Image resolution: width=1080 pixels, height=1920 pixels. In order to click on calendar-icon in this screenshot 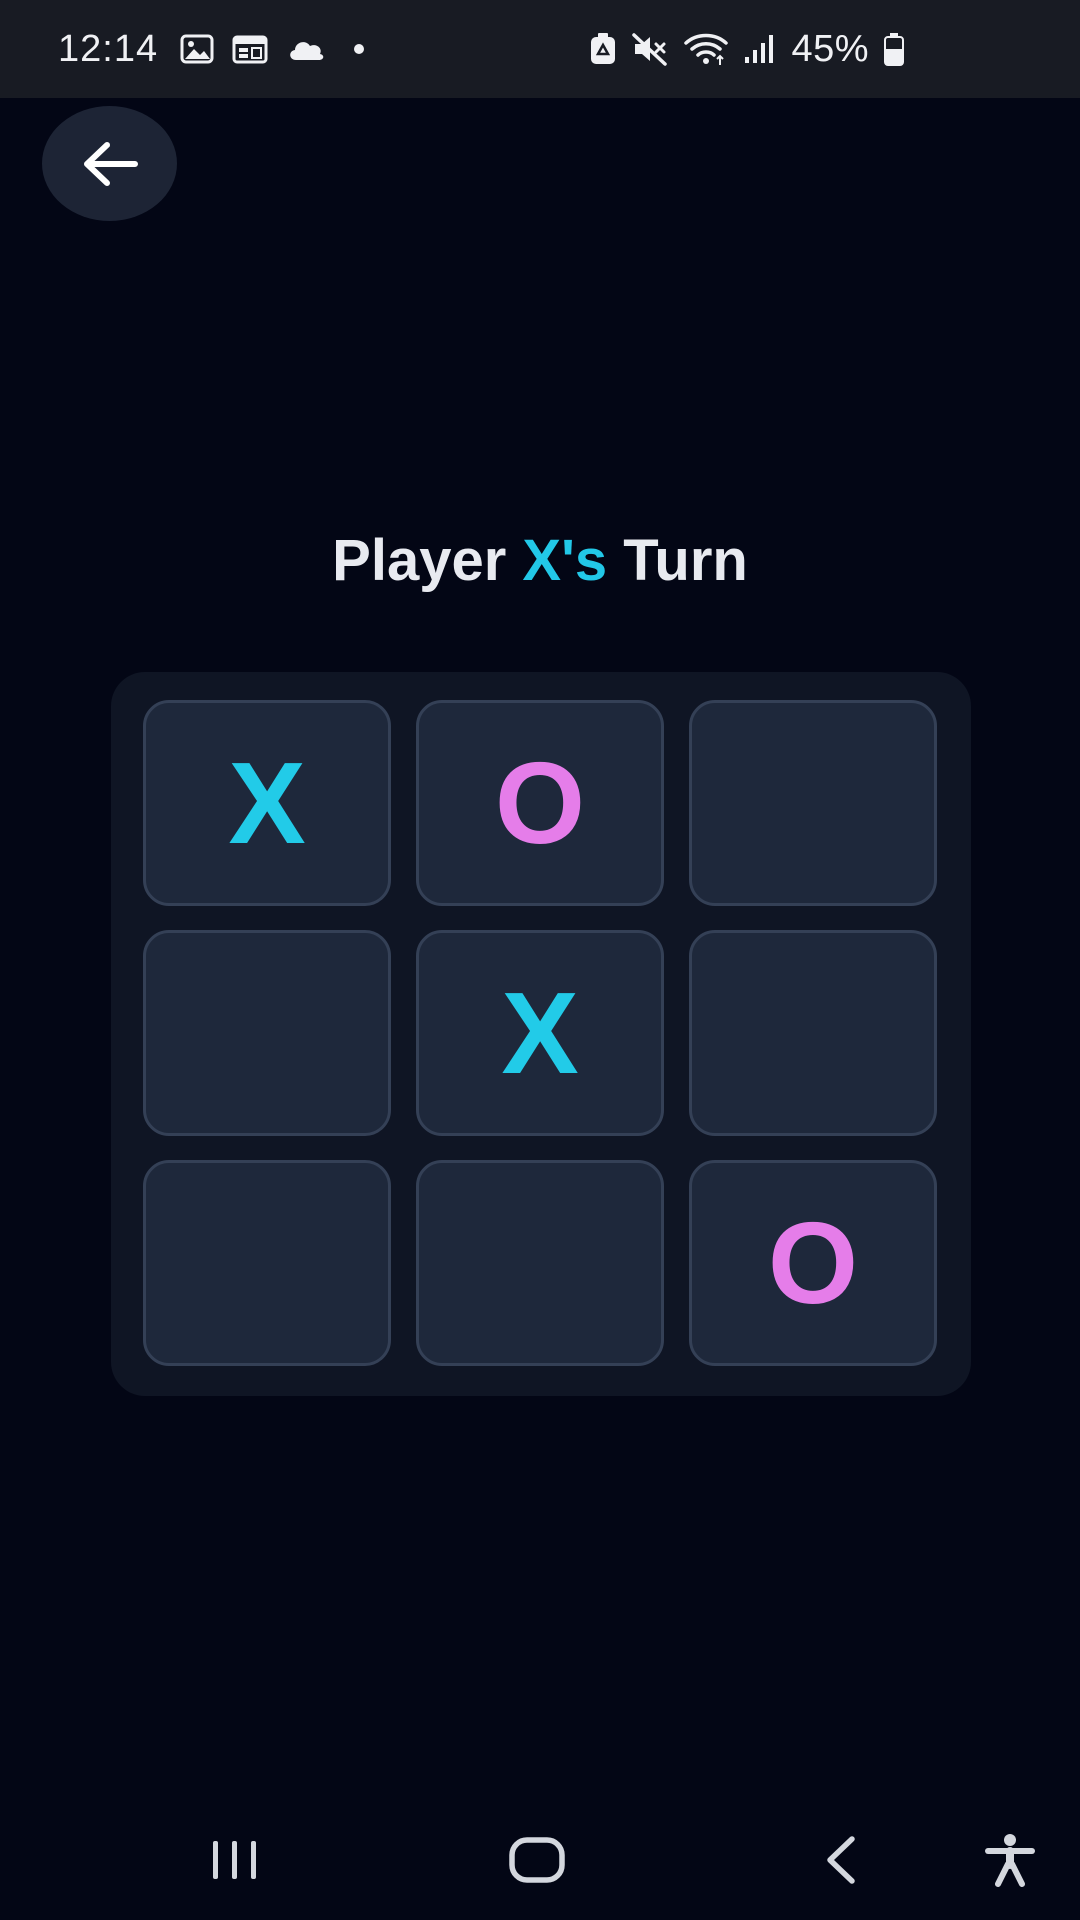, I will do `click(250, 49)`.